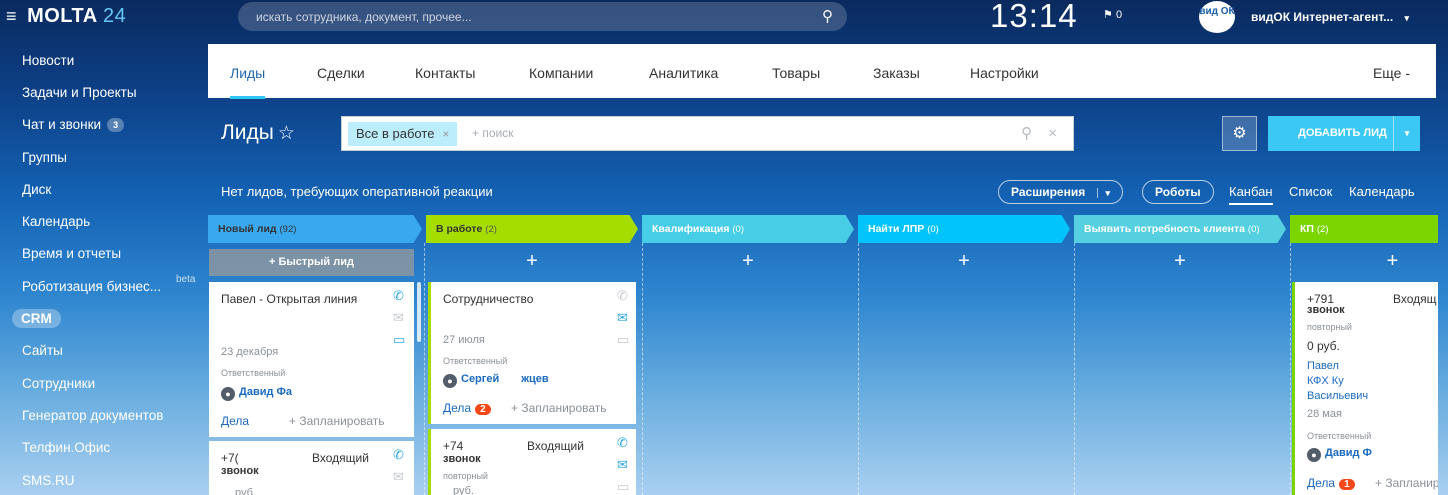  Describe the element at coordinates (248, 82) in the screenshot. I see `tab-leads: Лиды` at that location.